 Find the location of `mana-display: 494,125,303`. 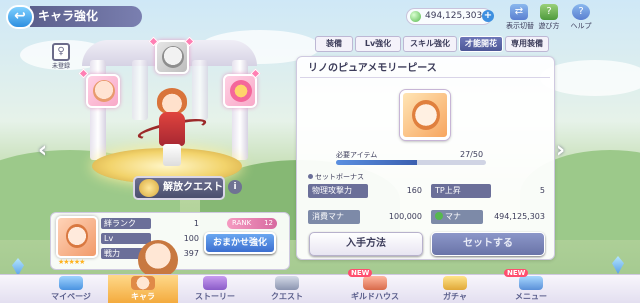

mana-display: 494,125,303 is located at coordinates (449, 16).